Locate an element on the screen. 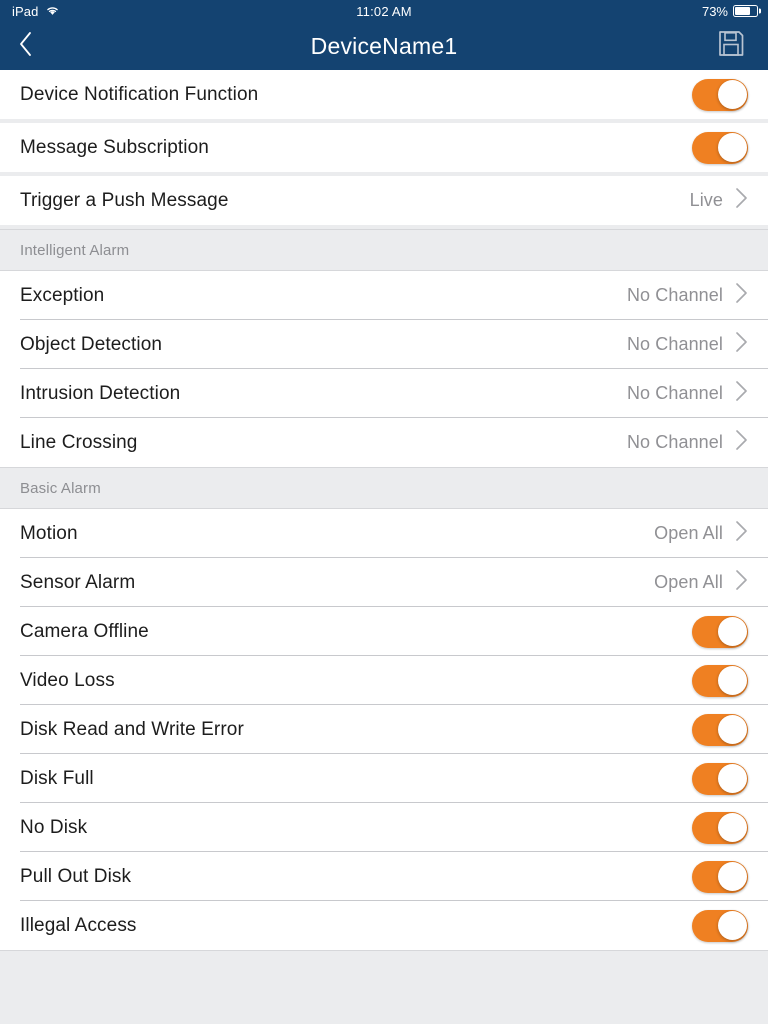 The image size is (768, 1024). chevron-left-icon is located at coordinates (25, 46).